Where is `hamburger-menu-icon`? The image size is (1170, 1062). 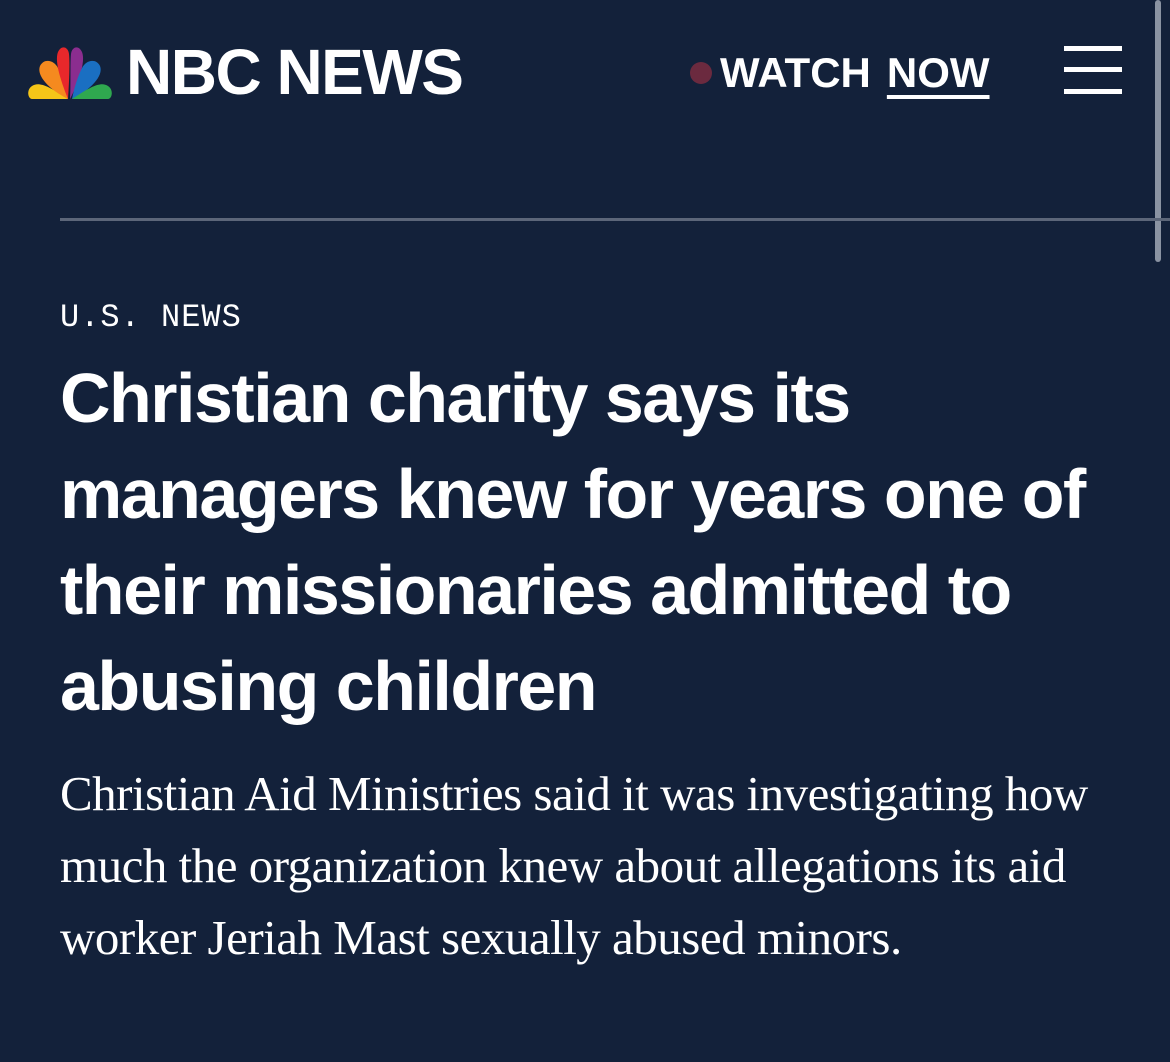
hamburger-menu-icon is located at coordinates (1093, 70).